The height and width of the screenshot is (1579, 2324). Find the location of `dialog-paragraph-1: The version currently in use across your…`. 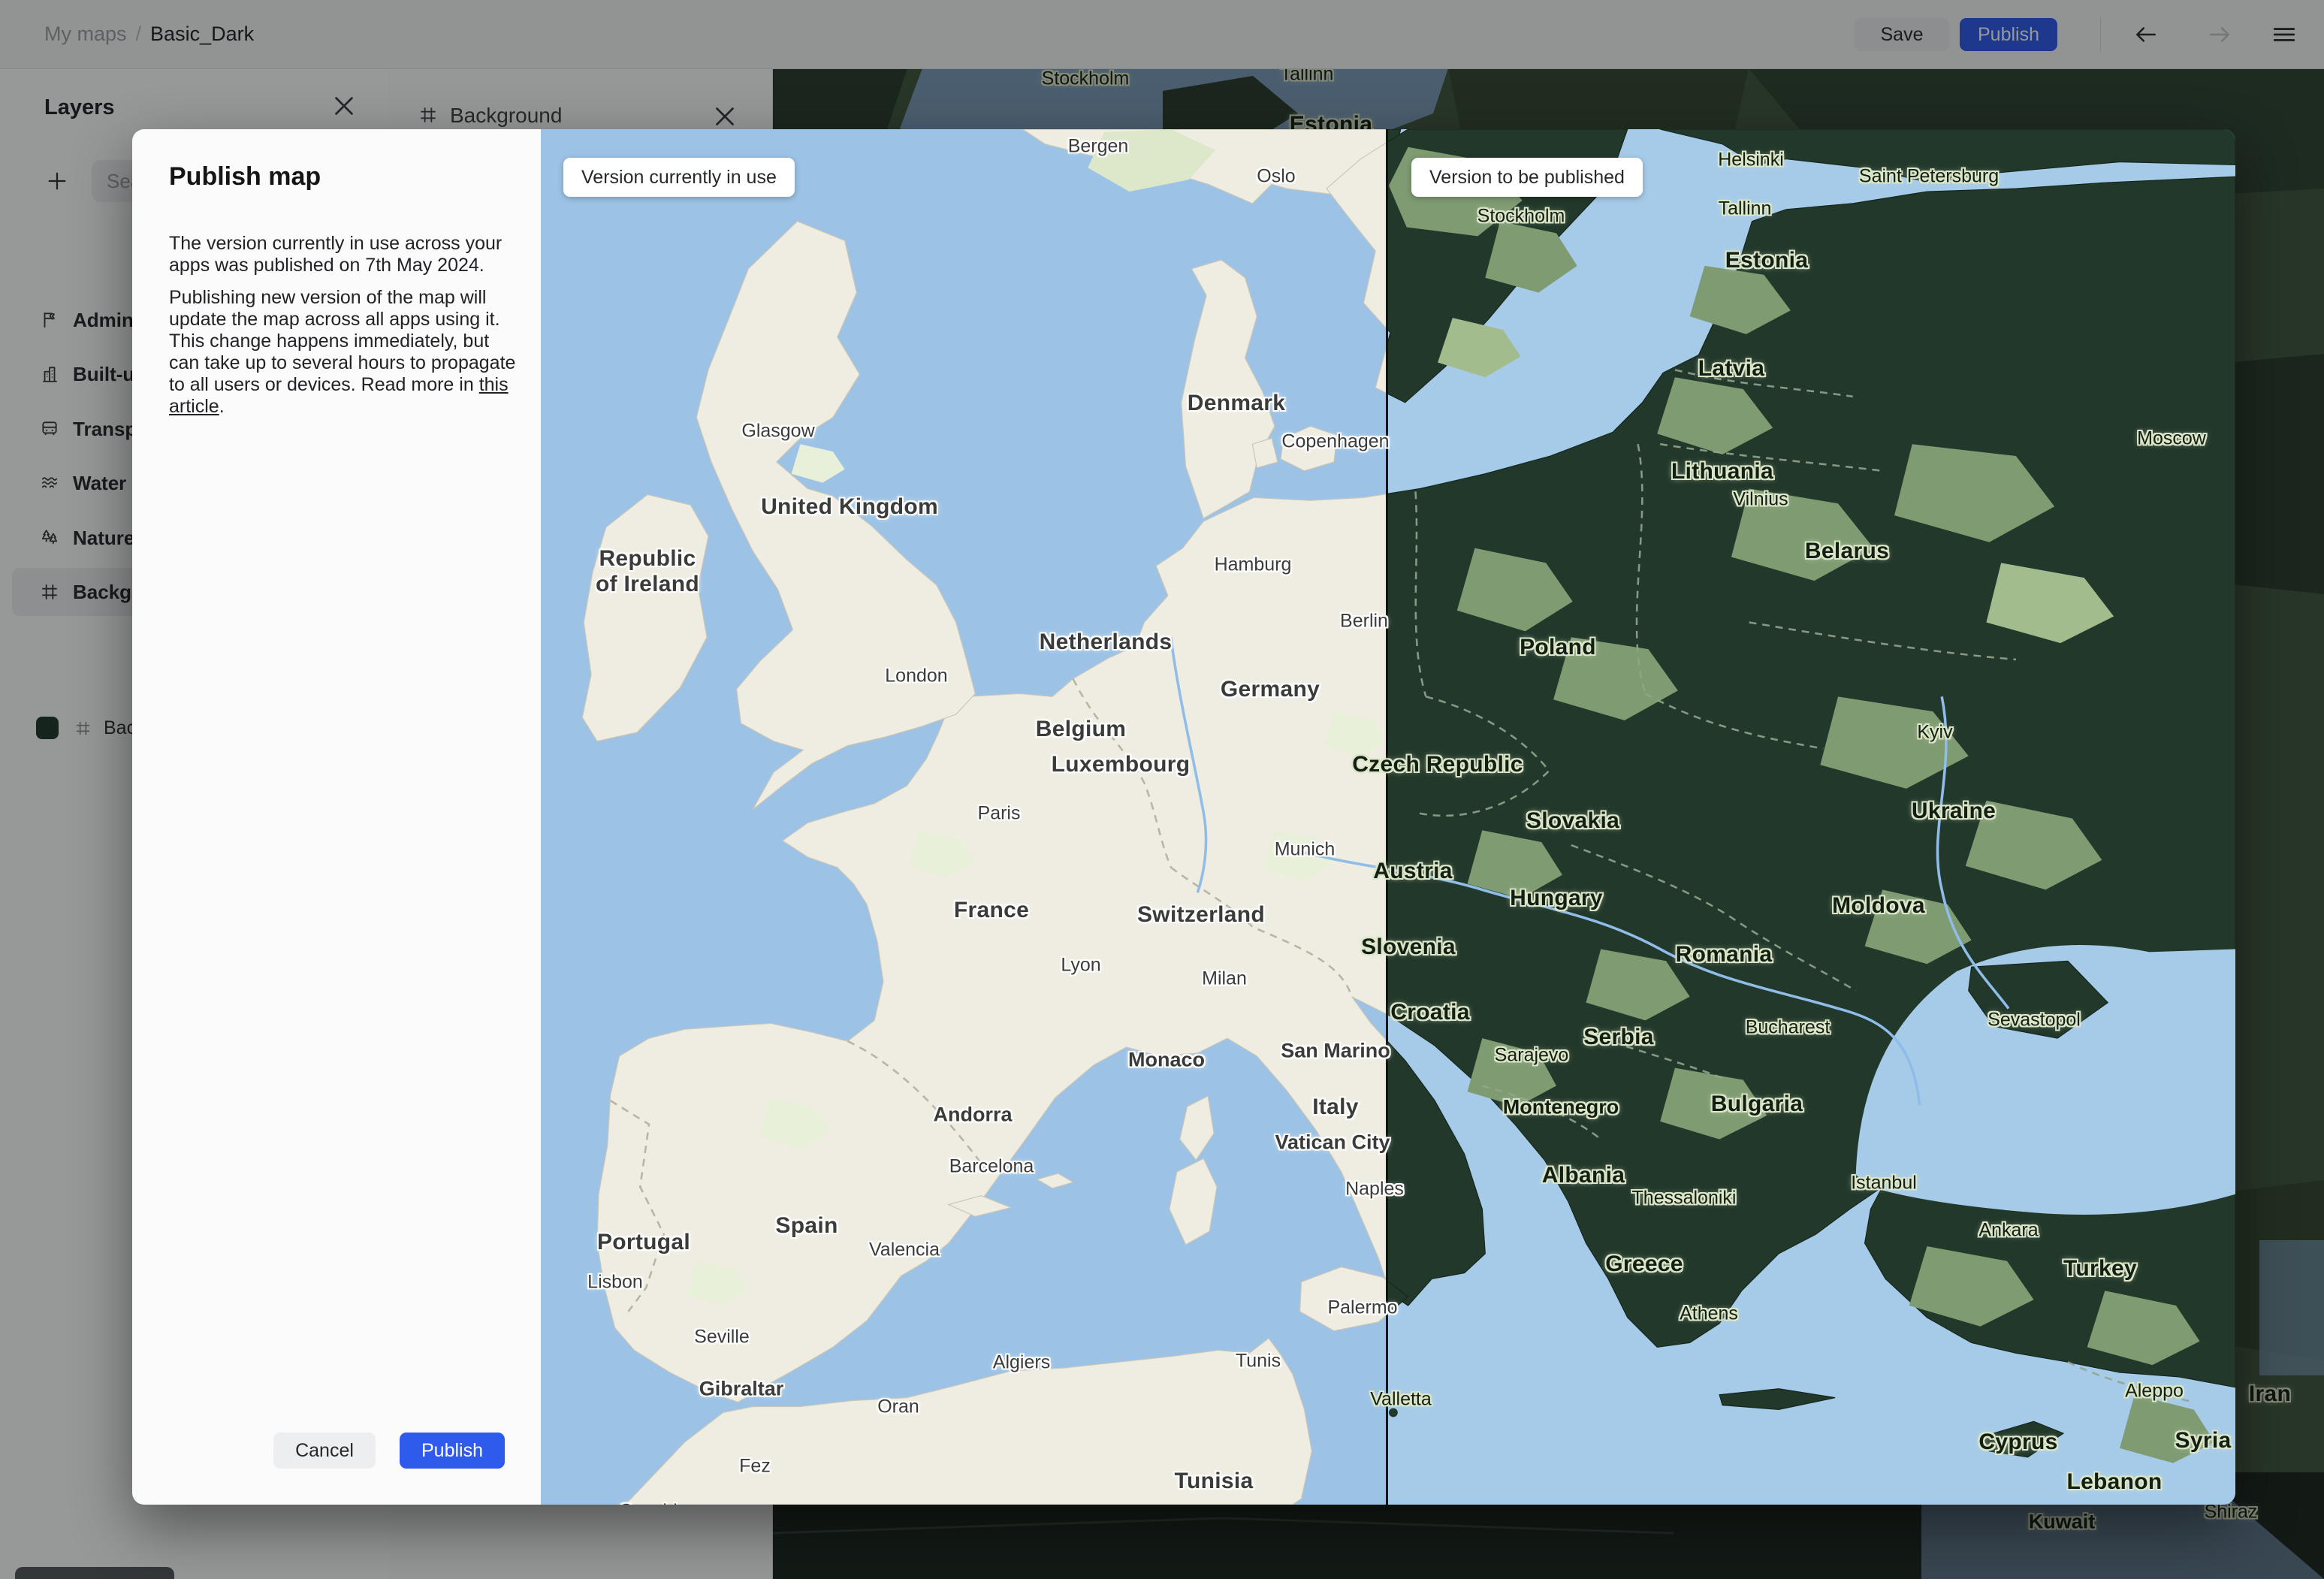

dialog-paragraph-1: The version currently in use across your… is located at coordinates (336, 255).